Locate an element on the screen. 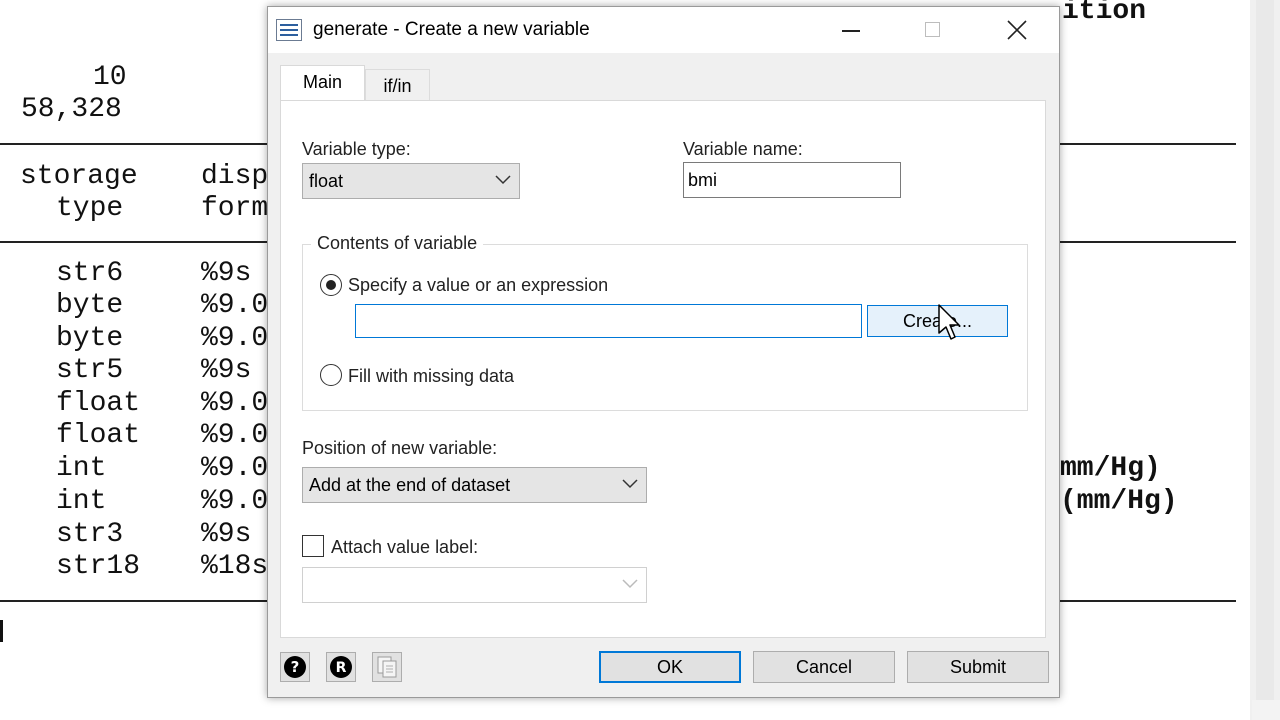 The height and width of the screenshot is (720, 1280). text-cursor is located at coordinates (1, 631).